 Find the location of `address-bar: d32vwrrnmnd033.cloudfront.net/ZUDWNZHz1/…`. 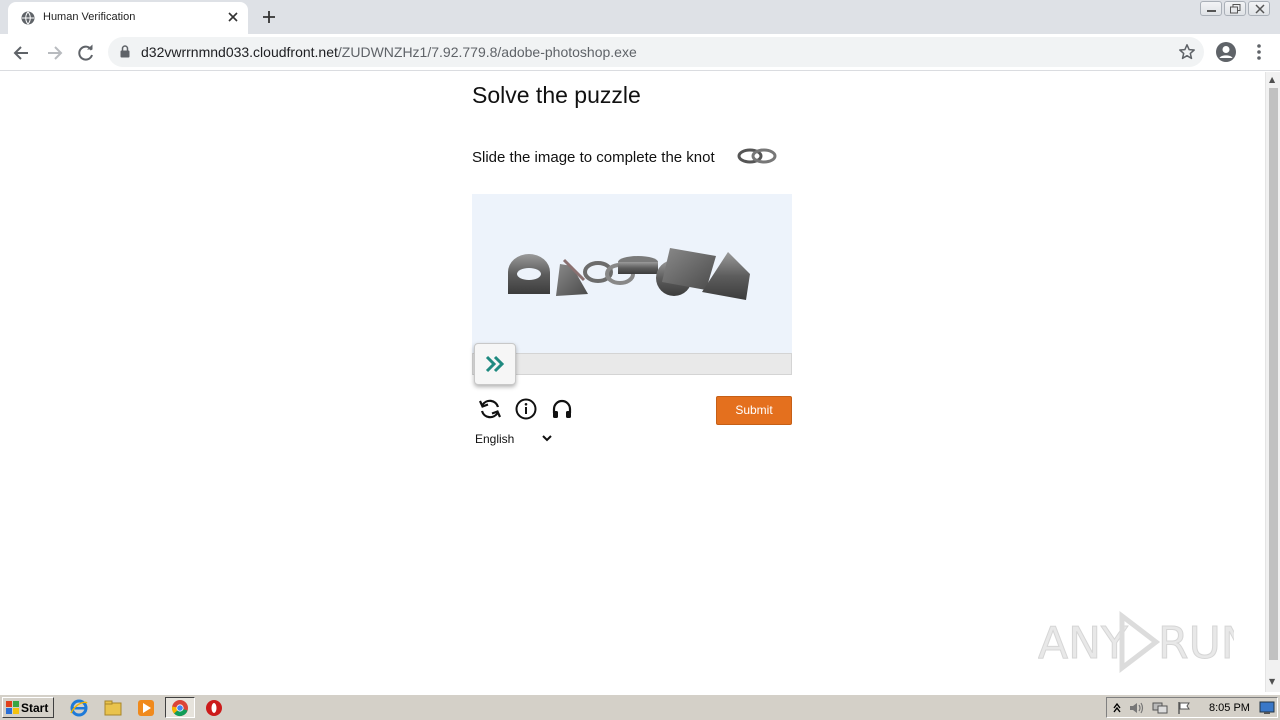

address-bar: d32vwrrnmnd033.cloudfront.net/ZUDWNZHz1/… is located at coordinates (656, 52).